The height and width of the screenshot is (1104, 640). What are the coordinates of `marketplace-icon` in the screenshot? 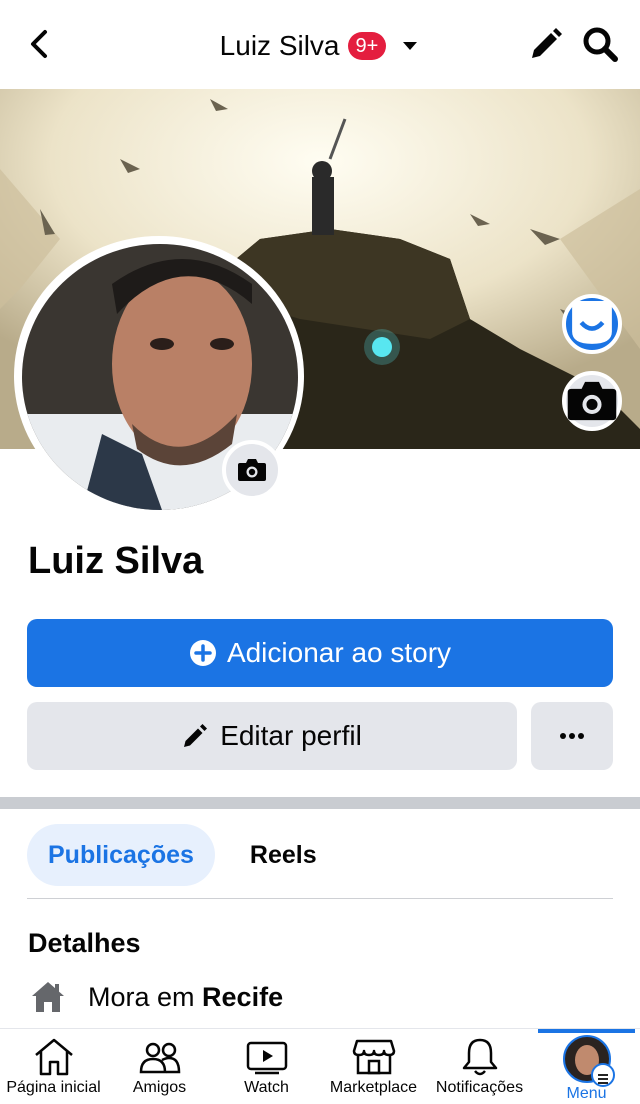 It's located at (373, 1057).